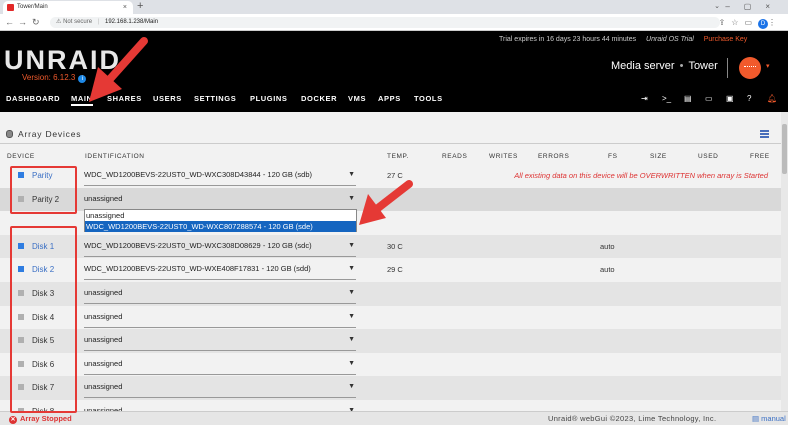 Image resolution: width=788 pixels, height=425 pixels. What do you see at coordinates (118, 69) in the screenshot?
I see `arrow-to-main` at bounding box center [118, 69].